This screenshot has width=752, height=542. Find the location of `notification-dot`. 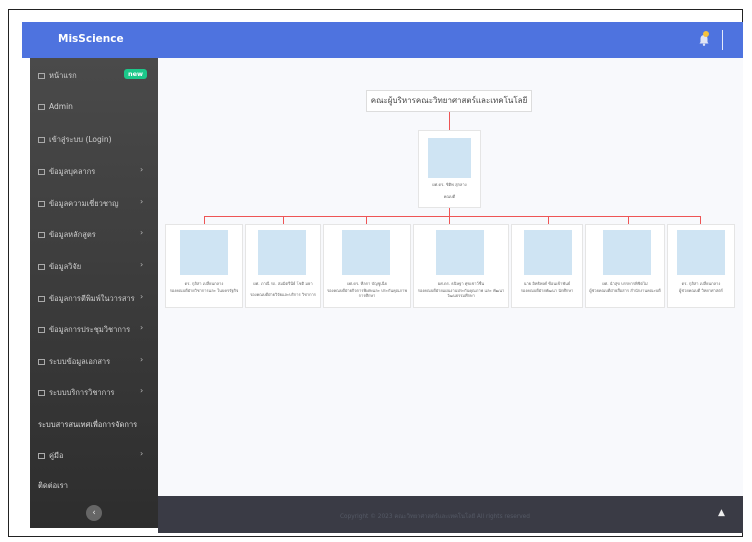

notification-dot is located at coordinates (706, 34).